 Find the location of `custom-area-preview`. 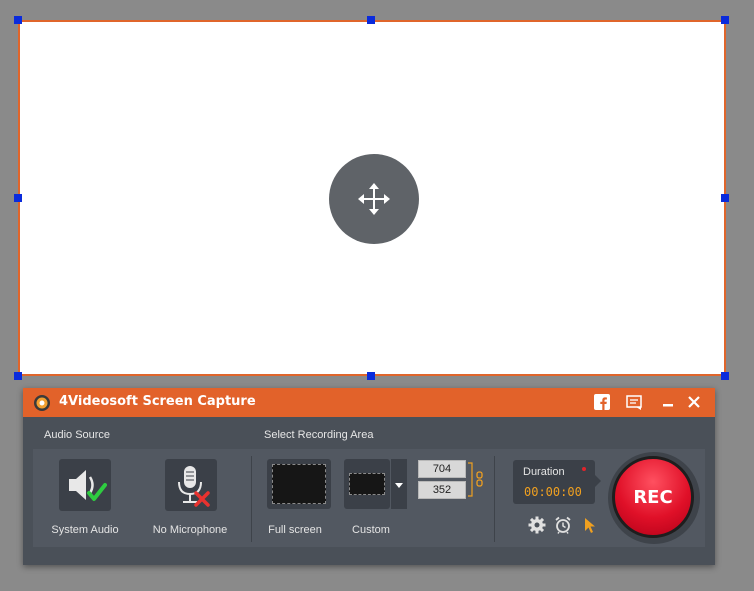

custom-area-preview is located at coordinates (367, 484).